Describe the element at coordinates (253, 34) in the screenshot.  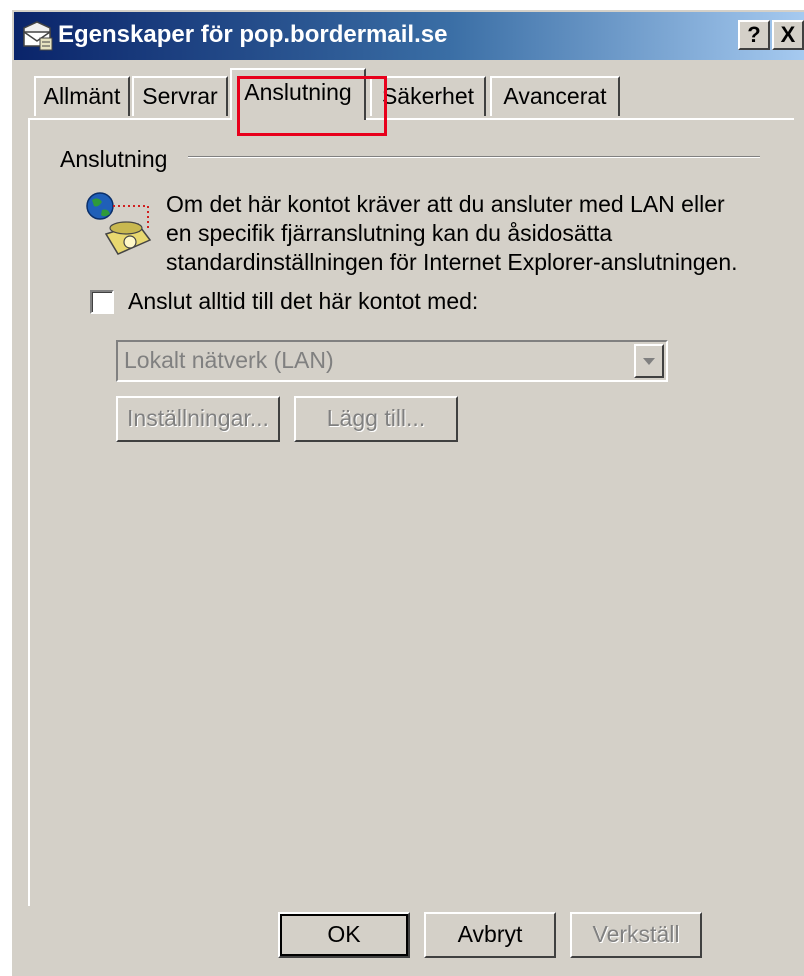
I see `window-title: Egenskaper för pop.bordermail.se` at that location.